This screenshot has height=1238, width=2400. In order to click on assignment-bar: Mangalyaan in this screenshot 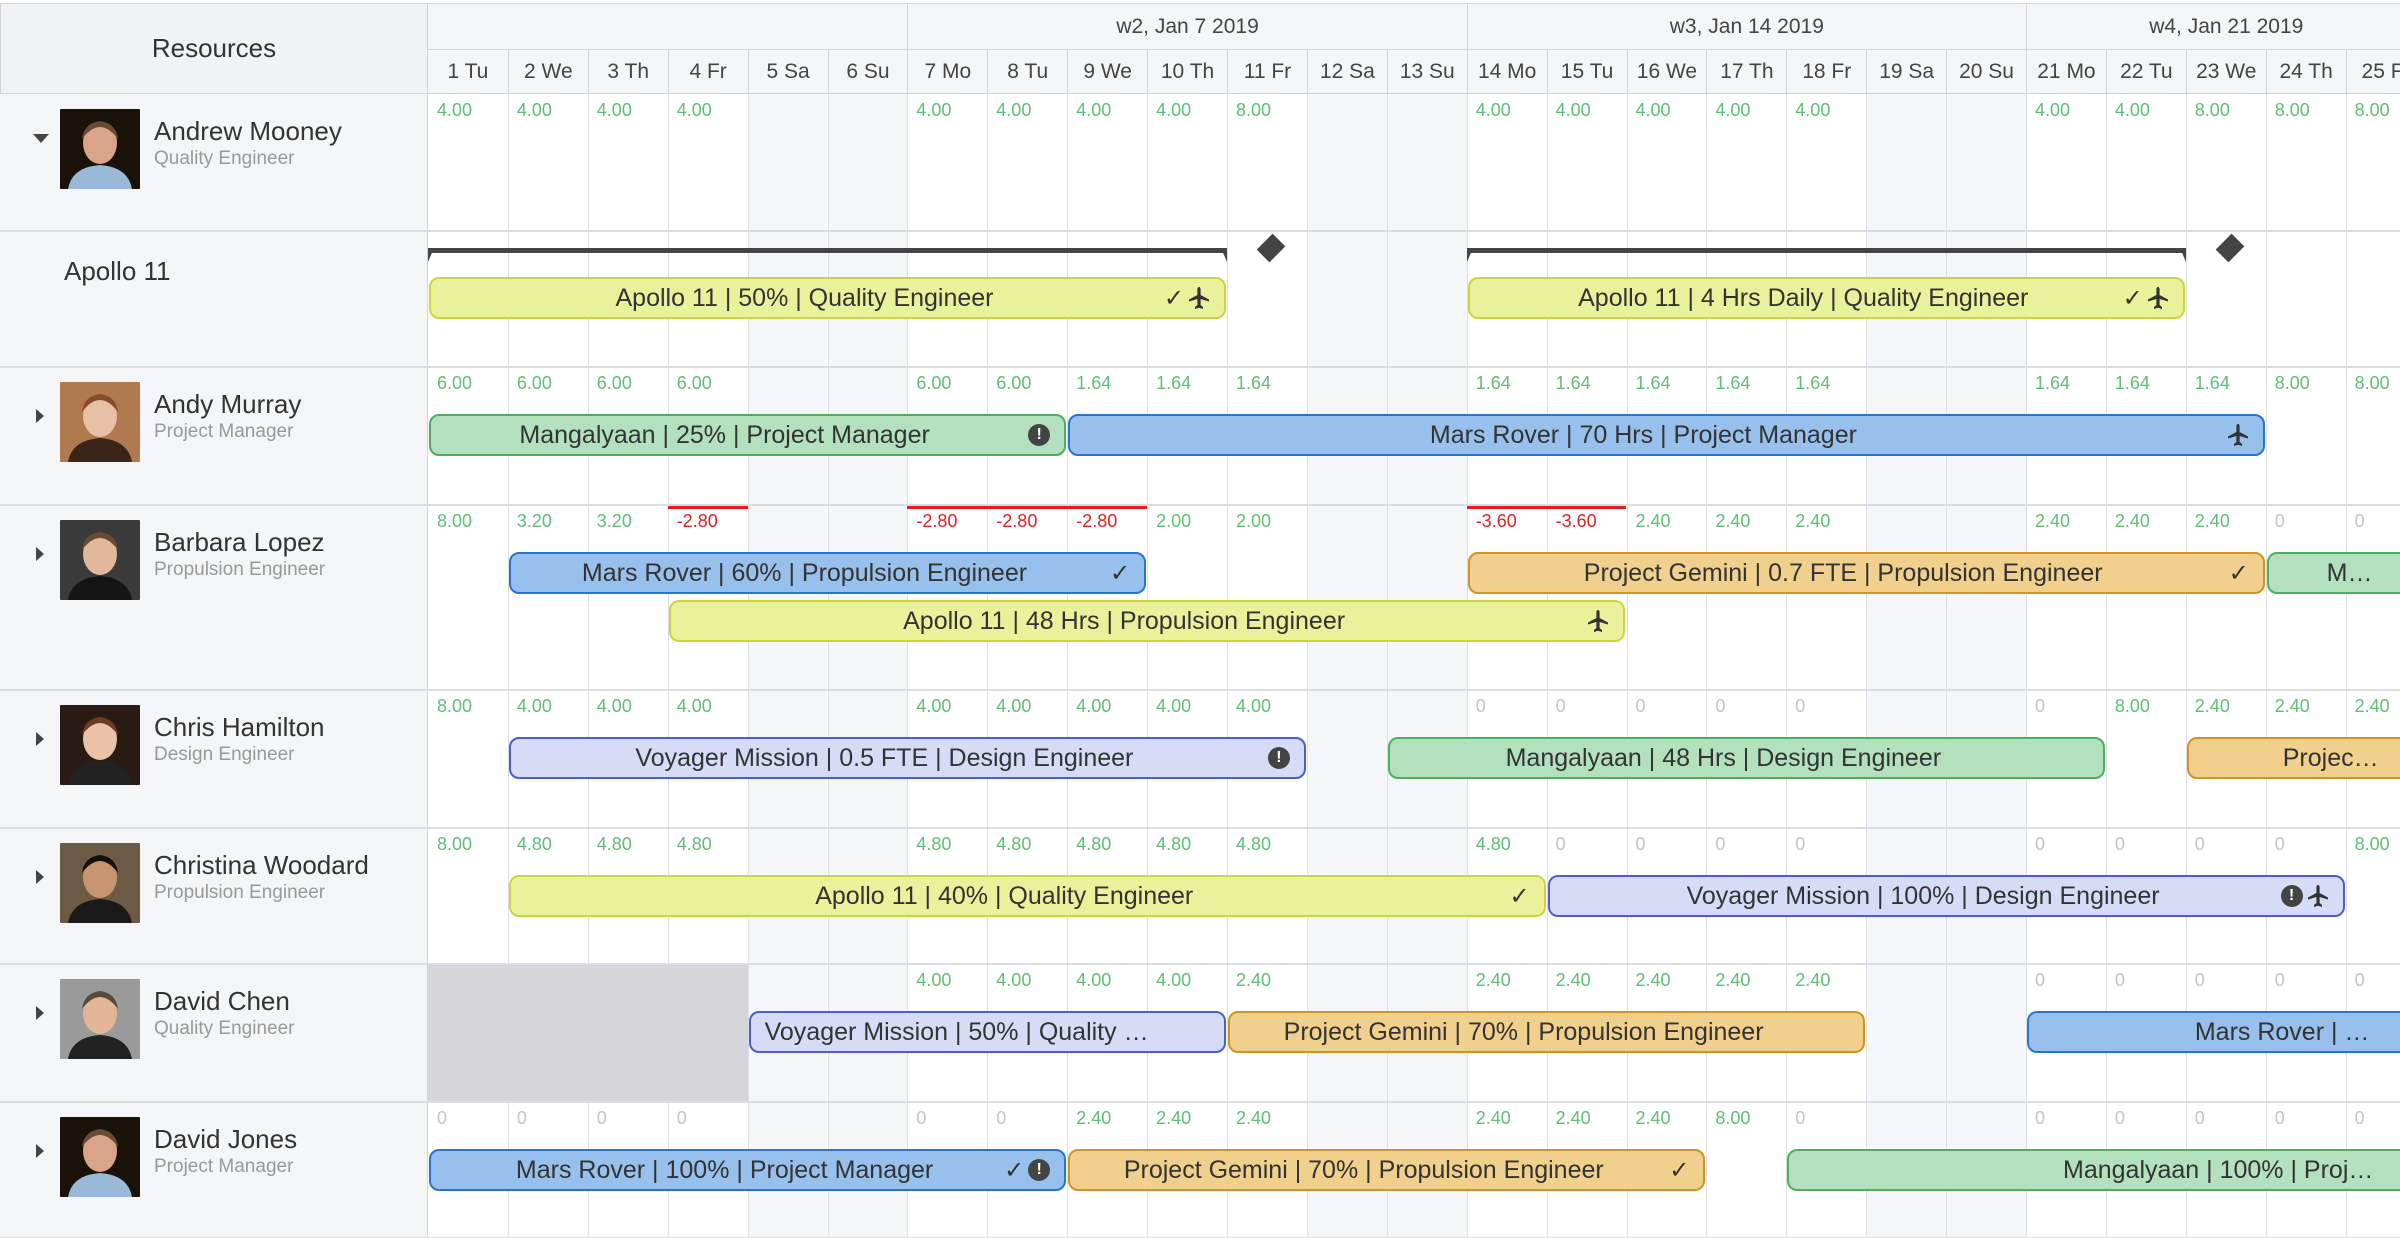, I will do `click(2333, 573)`.